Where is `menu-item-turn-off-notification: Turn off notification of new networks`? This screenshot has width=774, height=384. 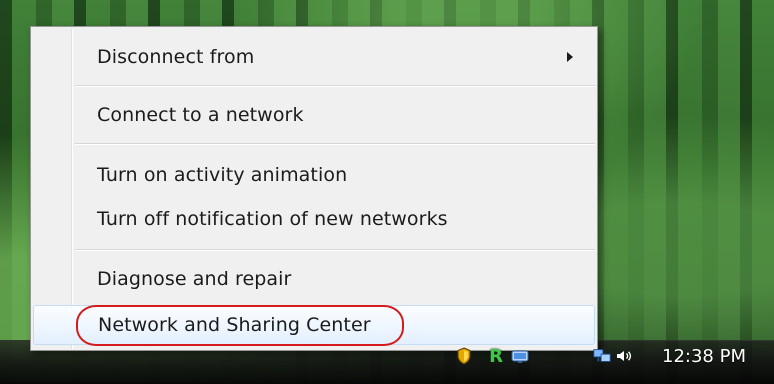
menu-item-turn-off-notification: Turn off notification of new networks is located at coordinates (314, 219).